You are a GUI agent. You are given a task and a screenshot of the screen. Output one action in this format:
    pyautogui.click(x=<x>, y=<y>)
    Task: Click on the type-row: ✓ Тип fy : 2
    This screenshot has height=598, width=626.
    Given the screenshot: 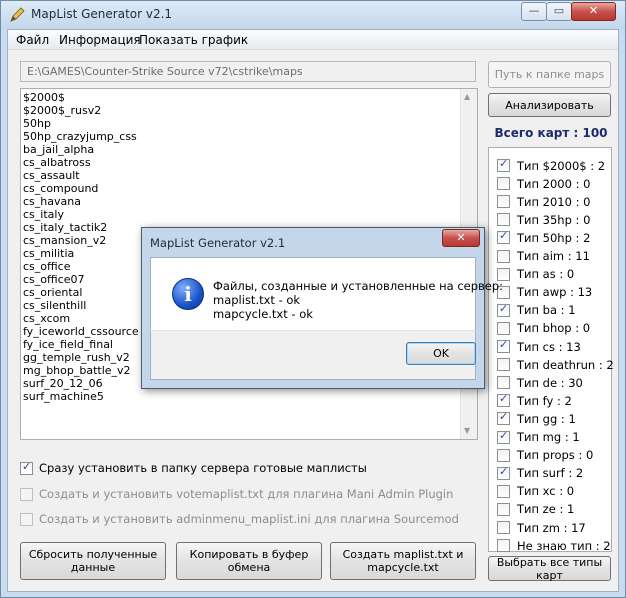 What is the action you would take?
    pyautogui.click(x=534, y=400)
    